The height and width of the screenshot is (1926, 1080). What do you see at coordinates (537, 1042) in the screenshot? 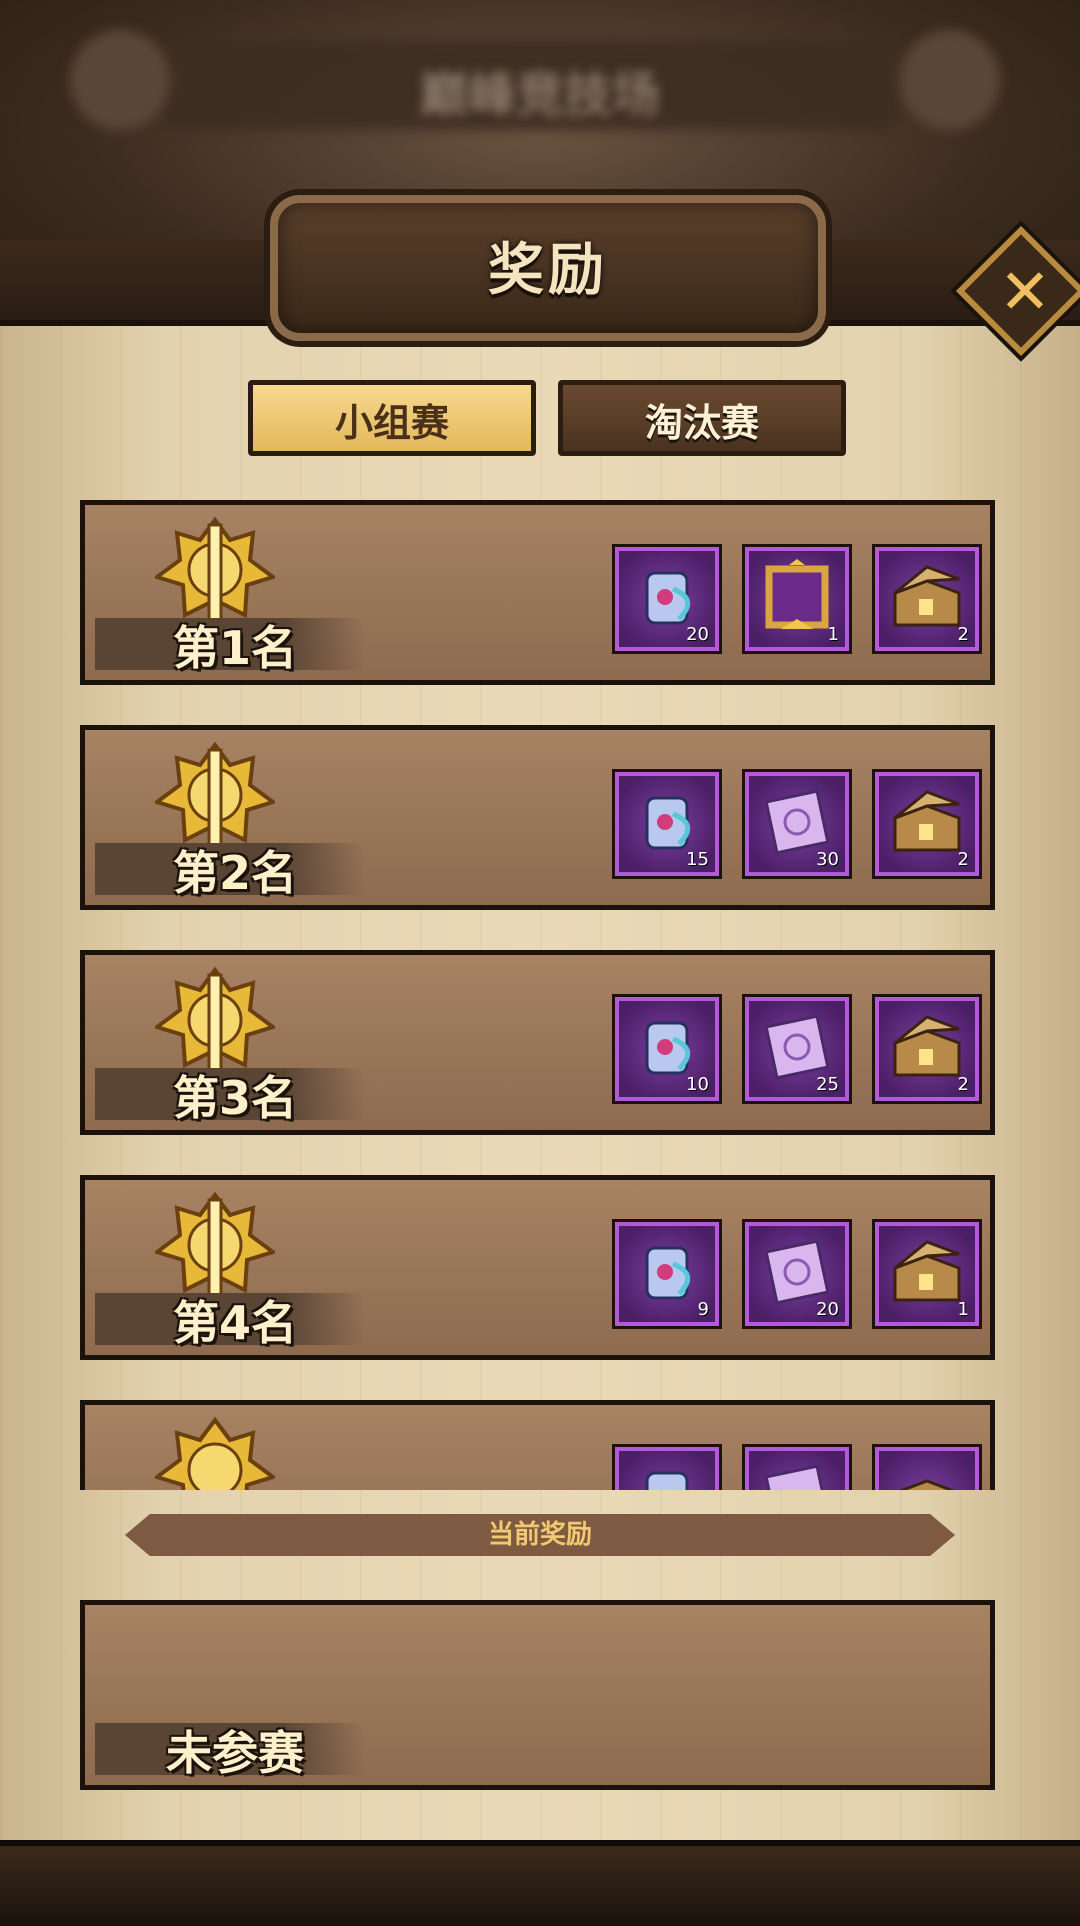
I see `reward-row: 第3名 10 25 2` at bounding box center [537, 1042].